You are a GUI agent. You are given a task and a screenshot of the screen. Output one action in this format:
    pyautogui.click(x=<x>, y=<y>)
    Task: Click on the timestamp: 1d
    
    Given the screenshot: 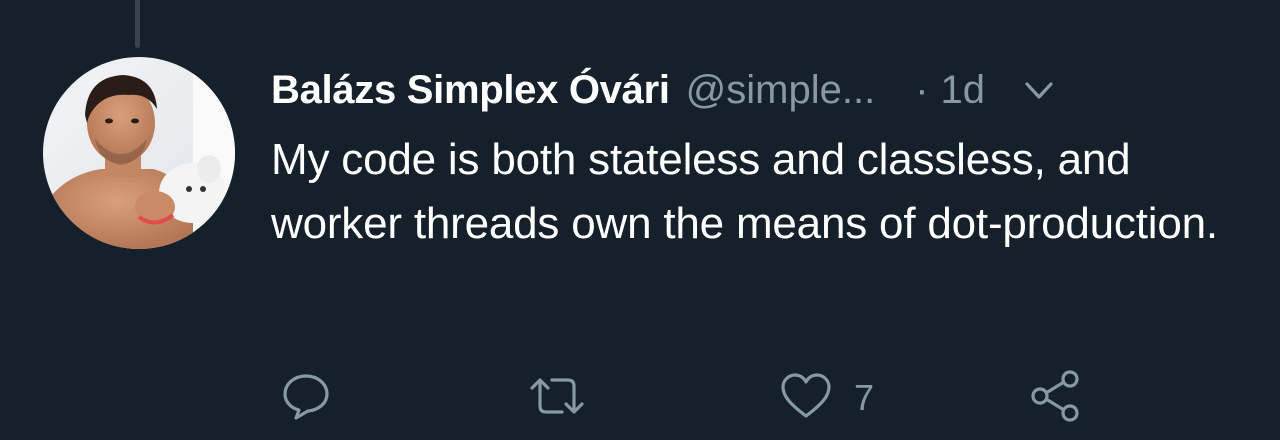 What is the action you would take?
    pyautogui.click(x=963, y=90)
    